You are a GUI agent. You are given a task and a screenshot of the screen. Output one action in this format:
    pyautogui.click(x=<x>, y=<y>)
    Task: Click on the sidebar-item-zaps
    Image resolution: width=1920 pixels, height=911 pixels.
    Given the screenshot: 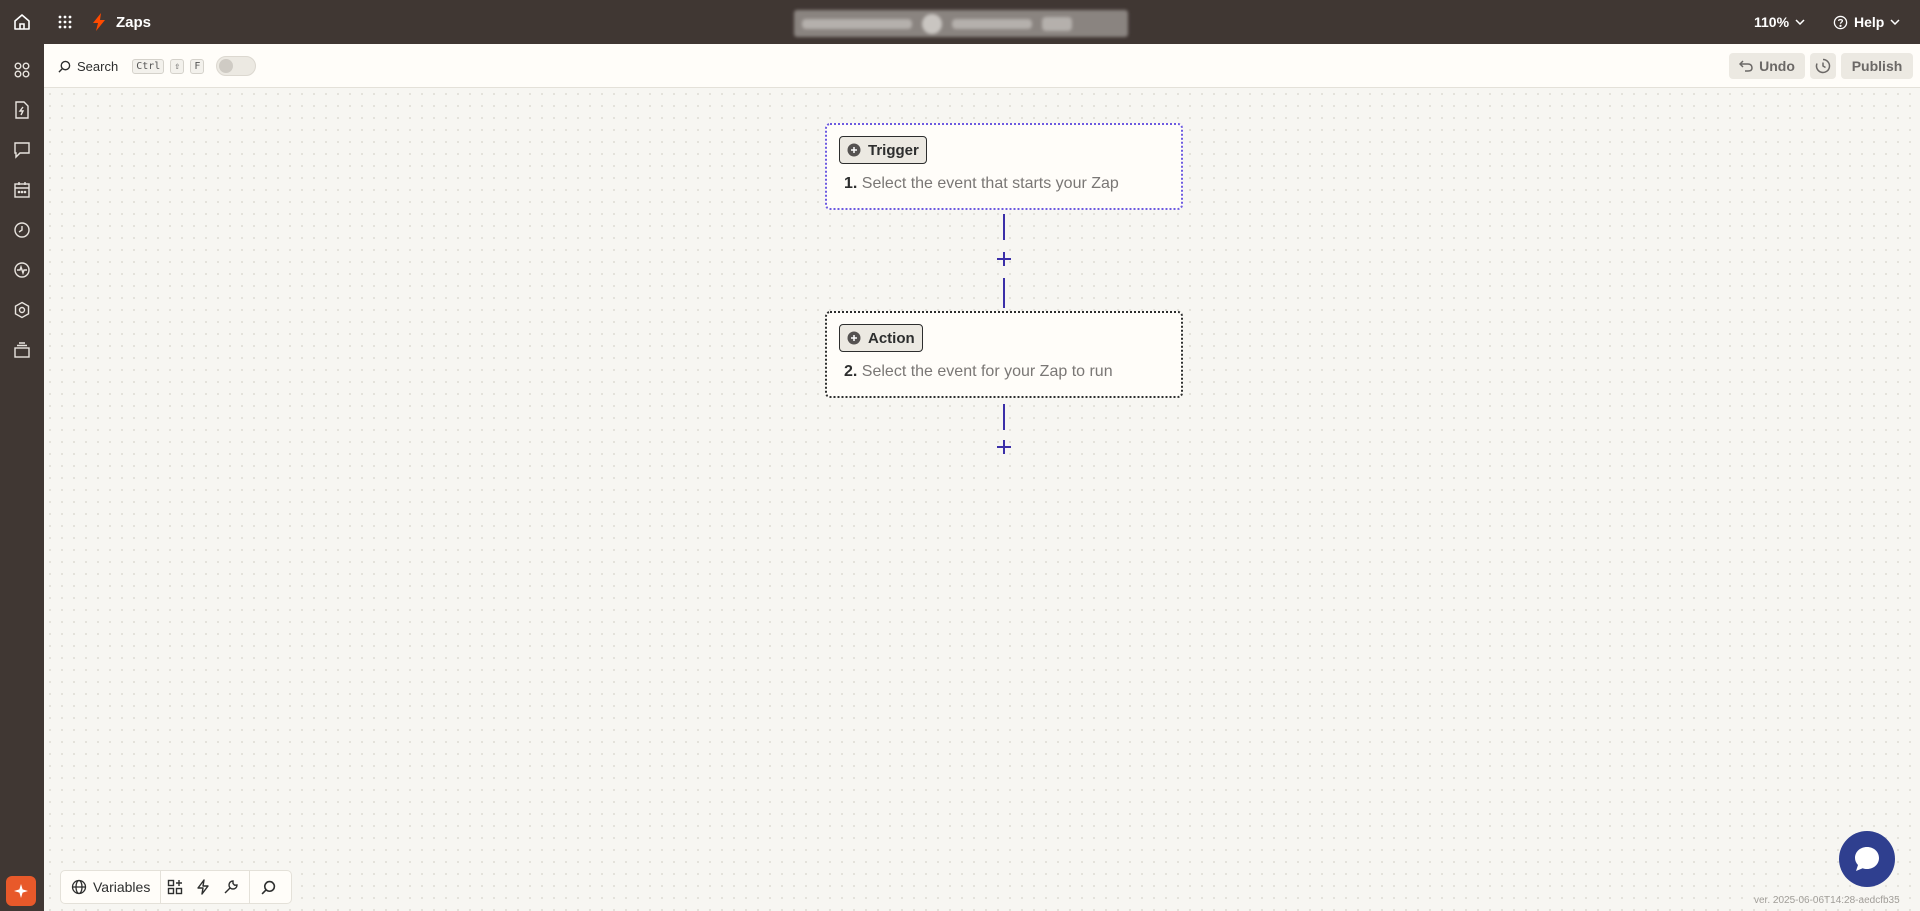 What is the action you would take?
    pyautogui.click(x=22, y=110)
    